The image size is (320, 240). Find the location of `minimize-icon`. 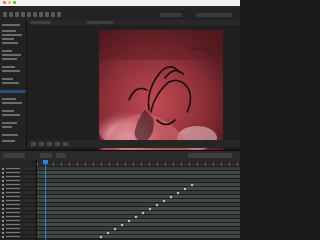

minimize-icon is located at coordinates (9, 2).